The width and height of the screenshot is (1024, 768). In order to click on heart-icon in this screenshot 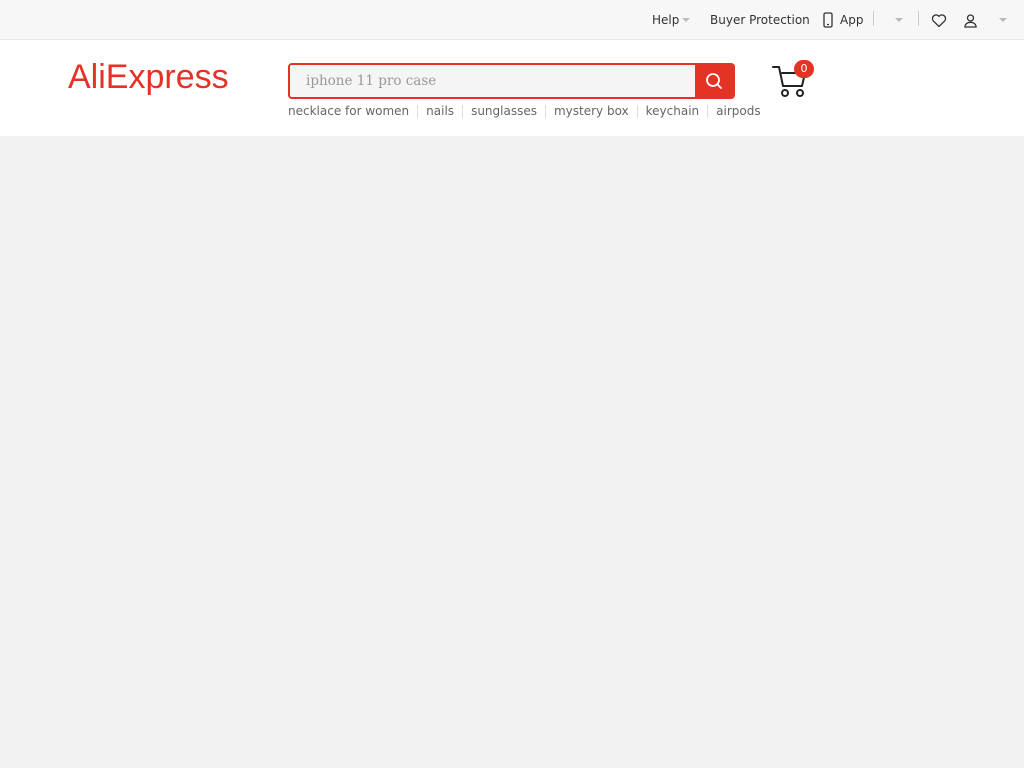, I will do `click(939, 20)`.